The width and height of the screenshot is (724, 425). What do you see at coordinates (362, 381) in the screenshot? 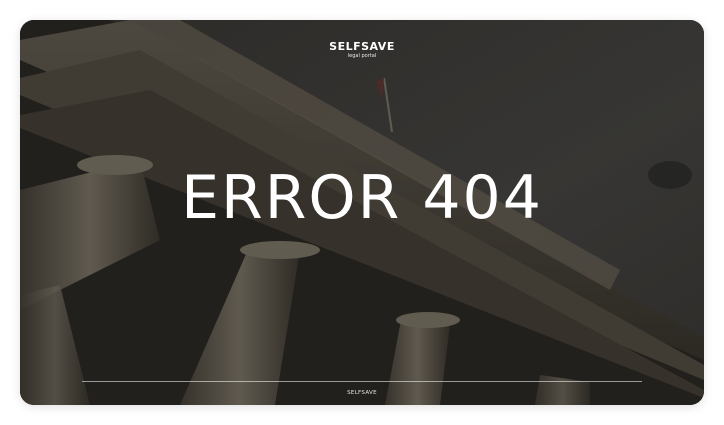
I see `footer-divider` at bounding box center [362, 381].